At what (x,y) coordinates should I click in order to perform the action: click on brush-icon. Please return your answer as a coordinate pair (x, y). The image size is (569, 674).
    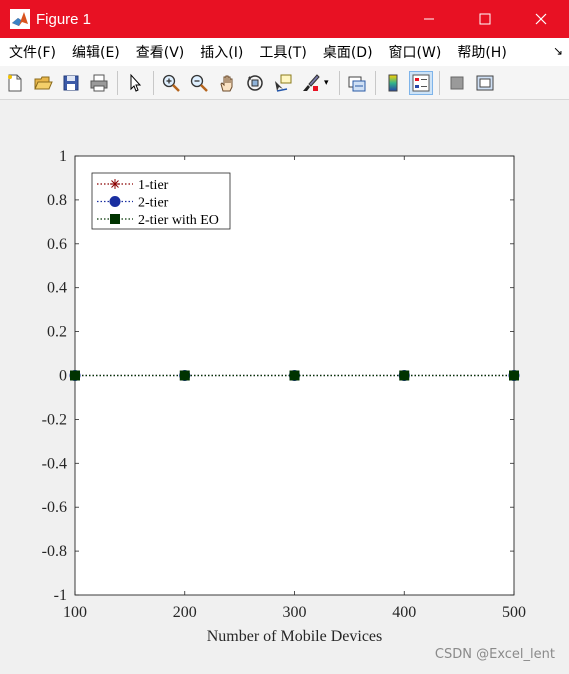
    Looking at the image, I should click on (311, 82).